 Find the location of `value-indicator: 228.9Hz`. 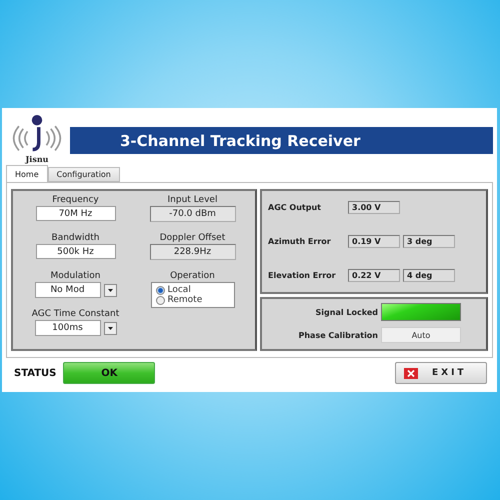

value-indicator: 228.9Hz is located at coordinates (193, 252).